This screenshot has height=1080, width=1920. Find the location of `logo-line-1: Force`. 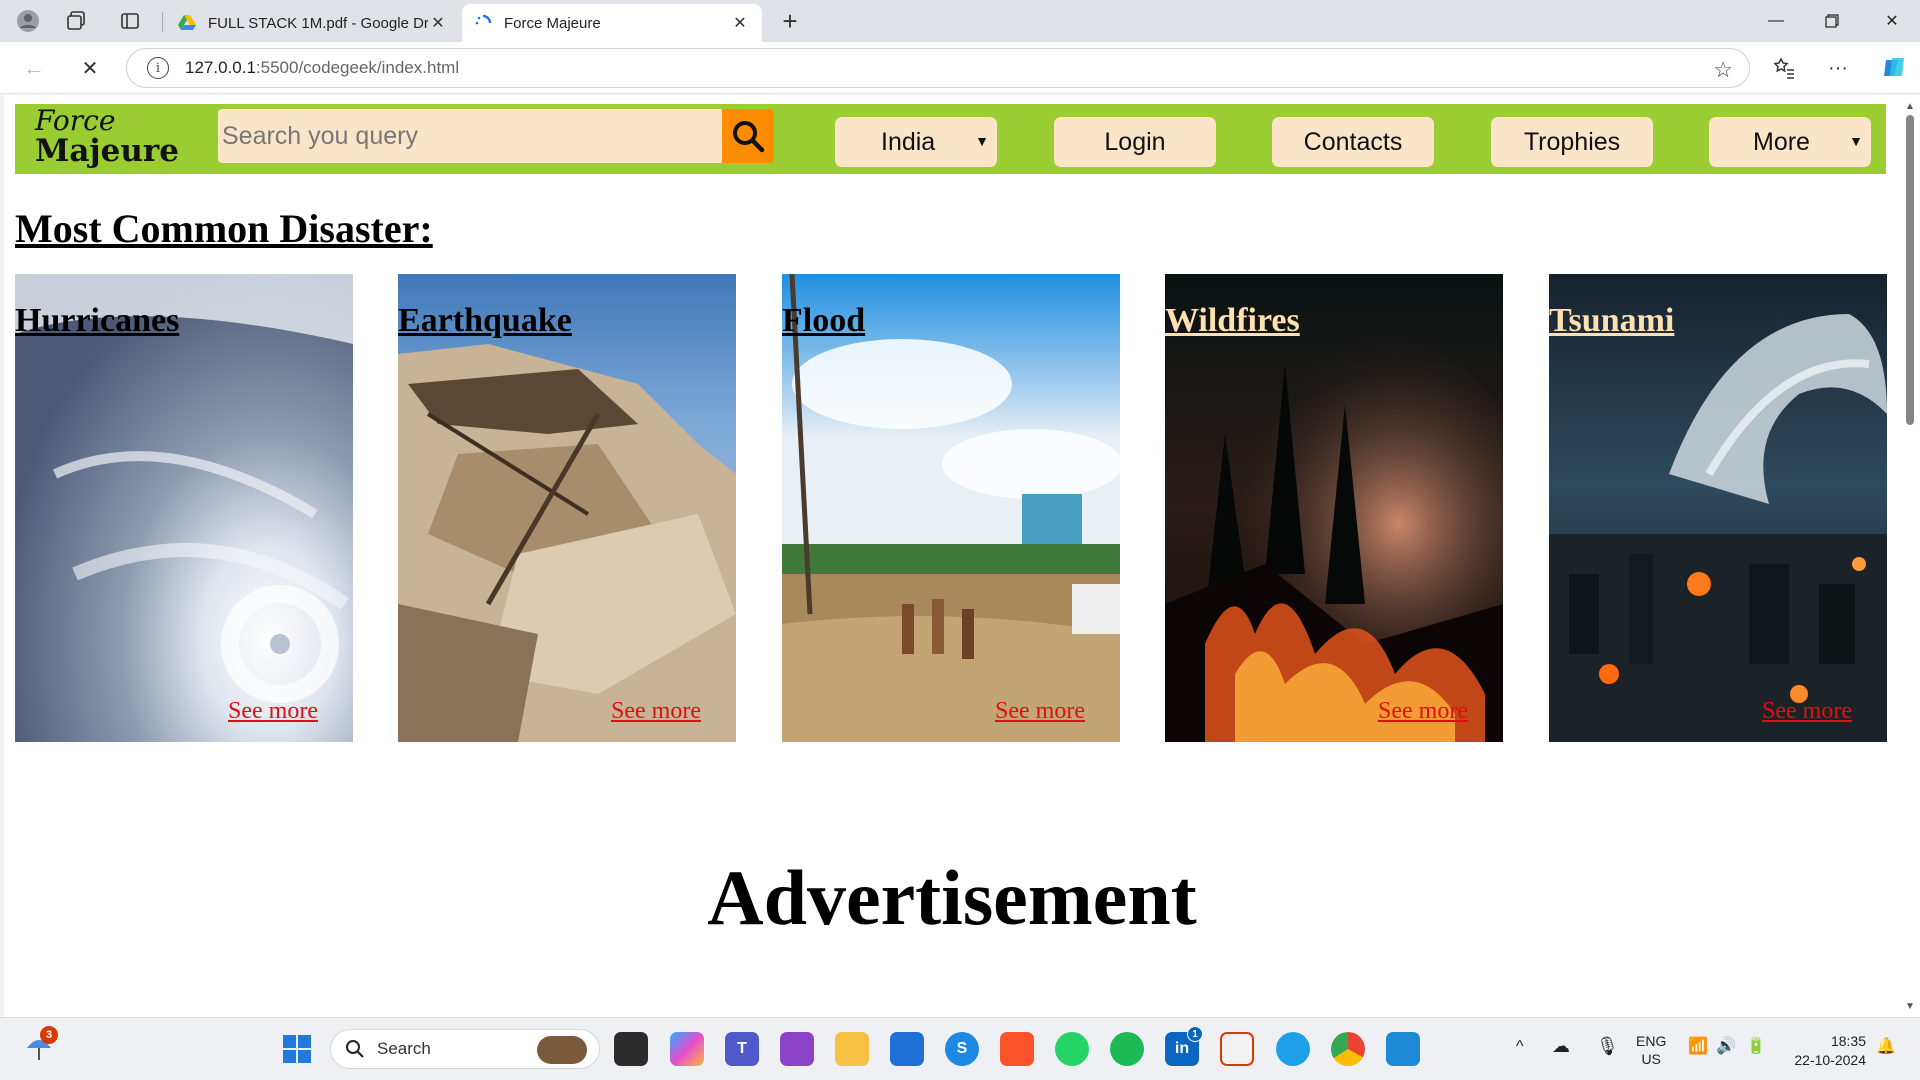

logo-line-1: Force is located at coordinates (75, 120).